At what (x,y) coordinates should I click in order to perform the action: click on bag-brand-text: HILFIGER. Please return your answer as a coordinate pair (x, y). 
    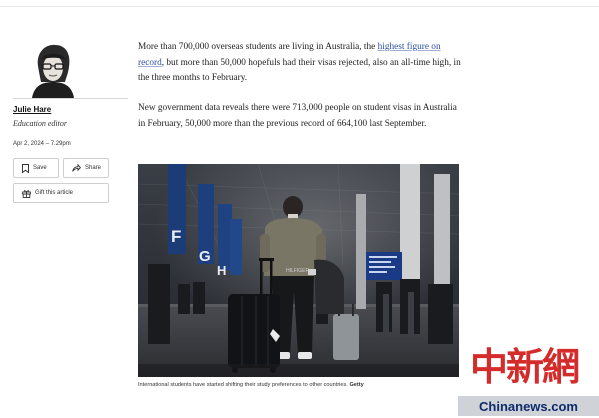
    Looking at the image, I should click on (297, 271).